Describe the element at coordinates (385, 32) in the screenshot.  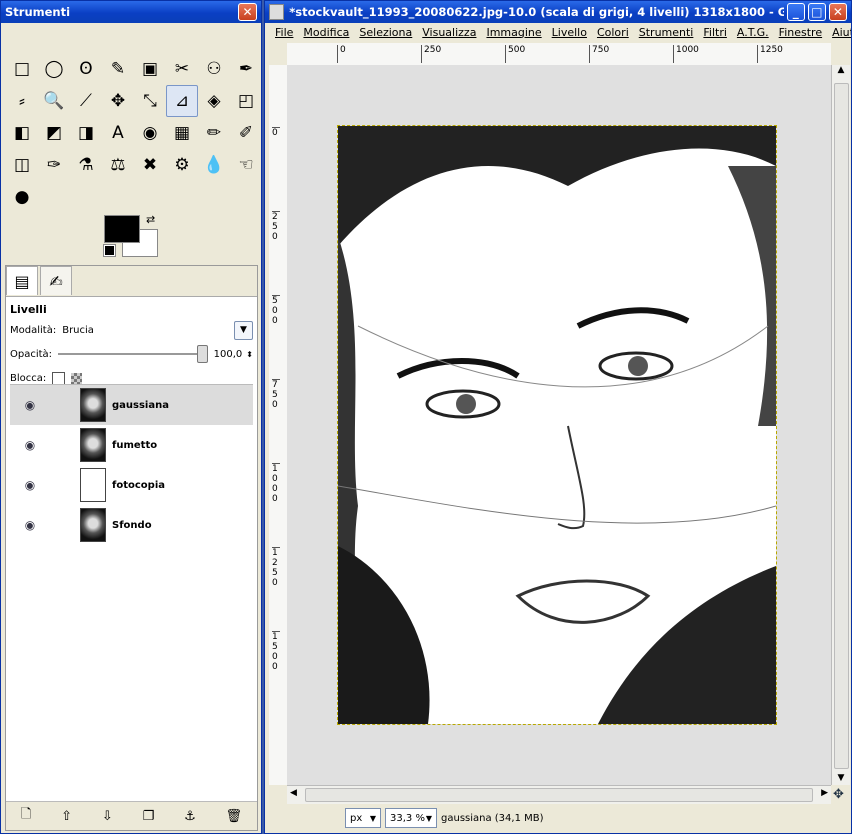
I see `menu-seleziona: Seleziona` at that location.